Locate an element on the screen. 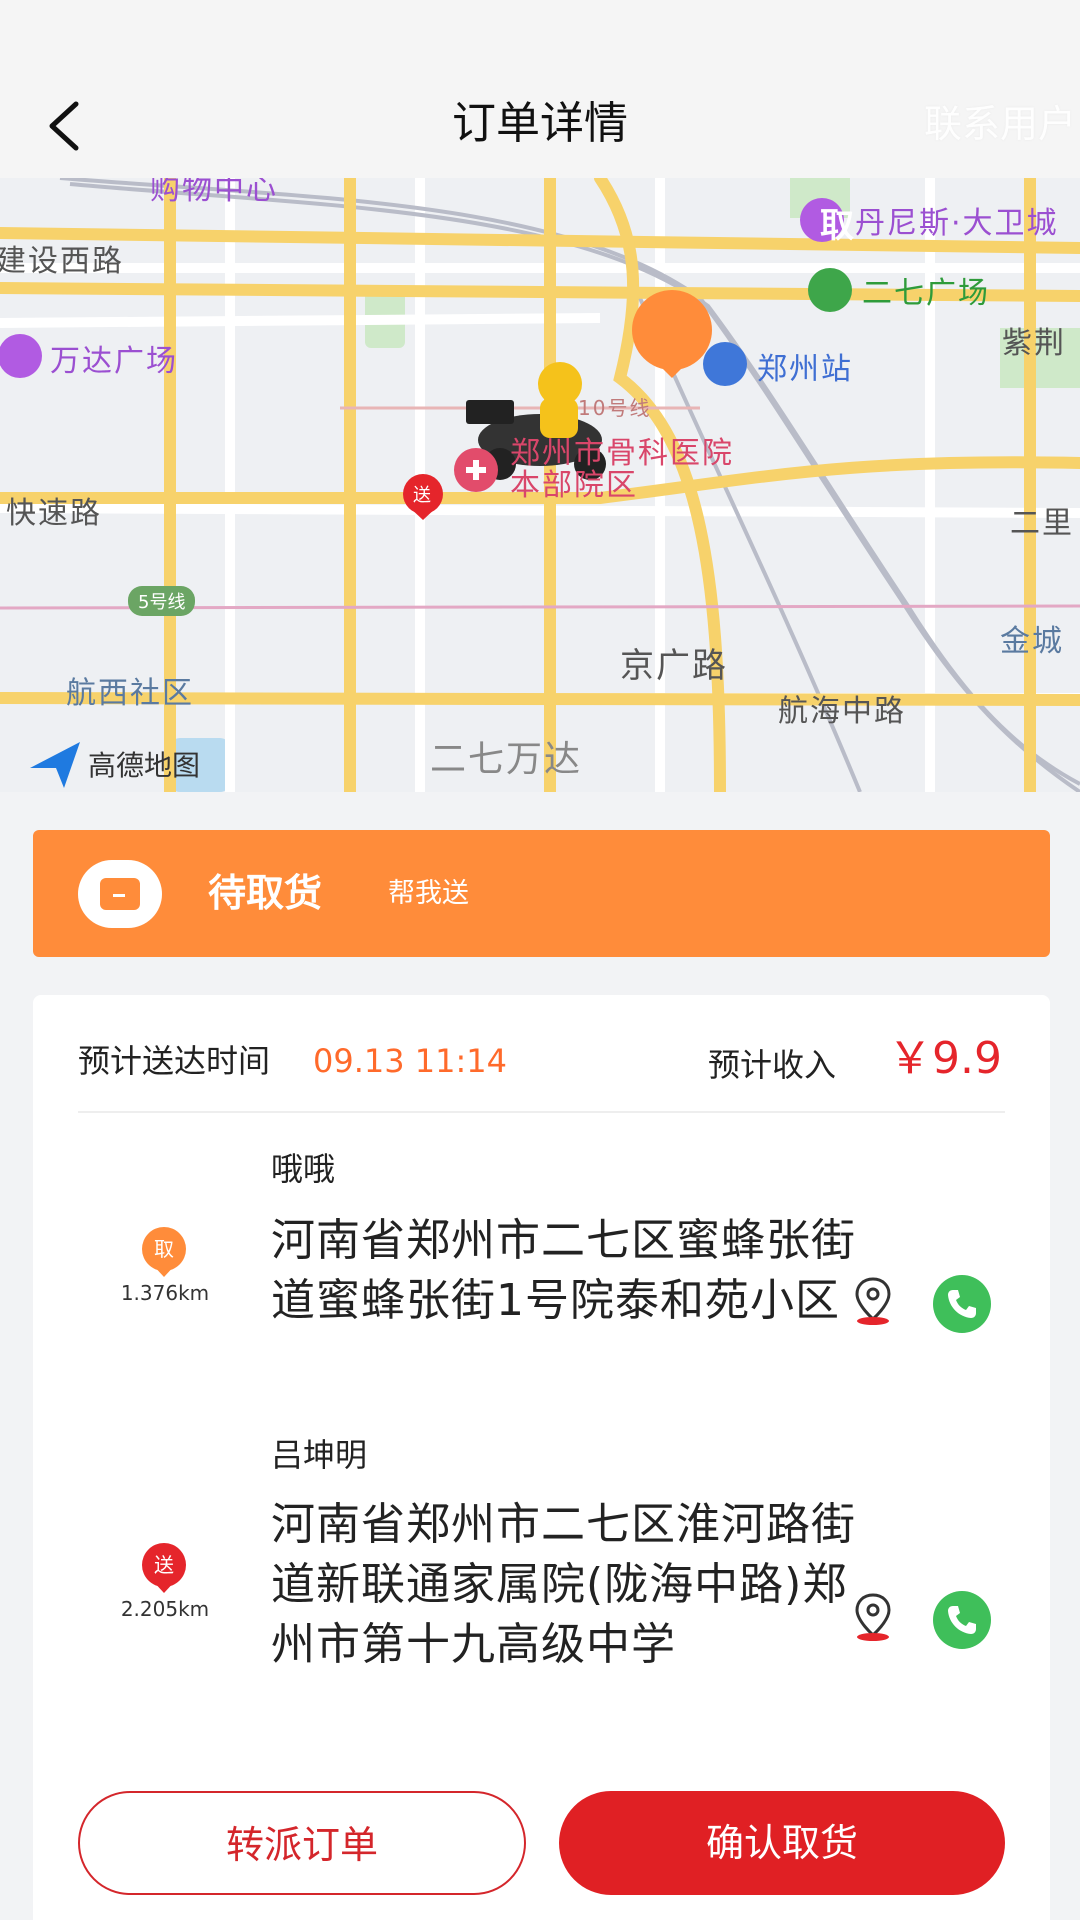 The image size is (1080, 1920). page-title: 订单详情 is located at coordinates (540, 123).